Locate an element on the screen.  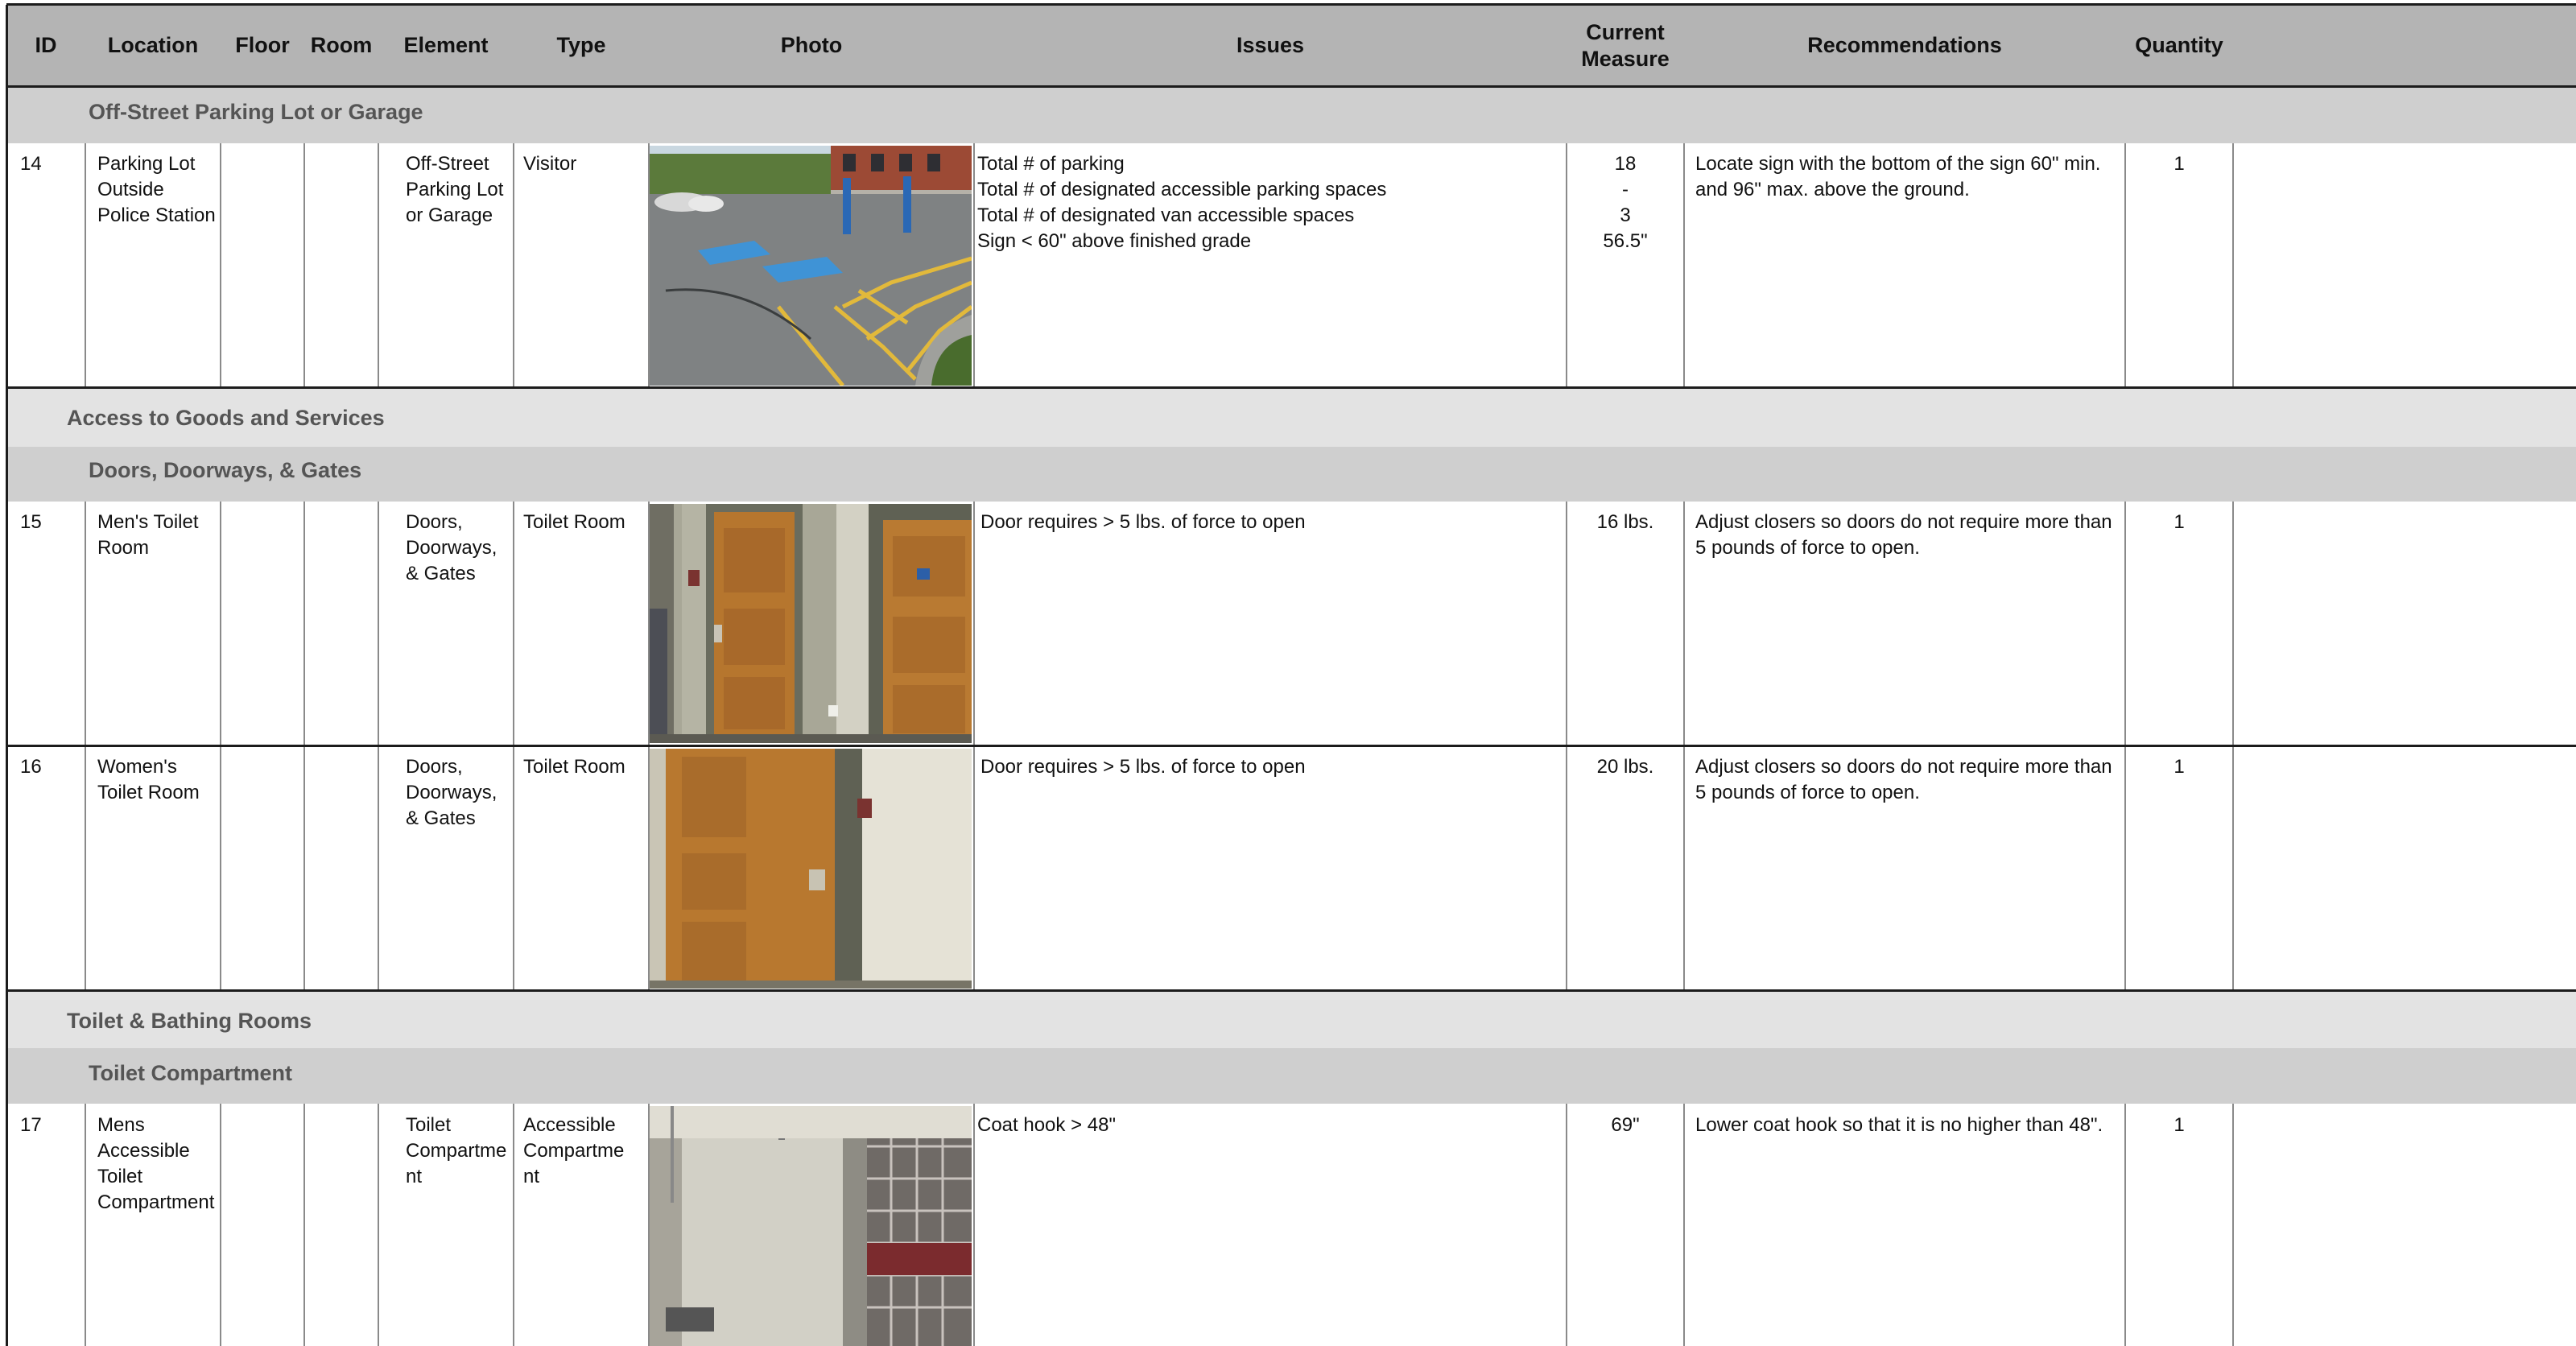
issue-line: Total # of parking is located at coordinates (1051, 164).